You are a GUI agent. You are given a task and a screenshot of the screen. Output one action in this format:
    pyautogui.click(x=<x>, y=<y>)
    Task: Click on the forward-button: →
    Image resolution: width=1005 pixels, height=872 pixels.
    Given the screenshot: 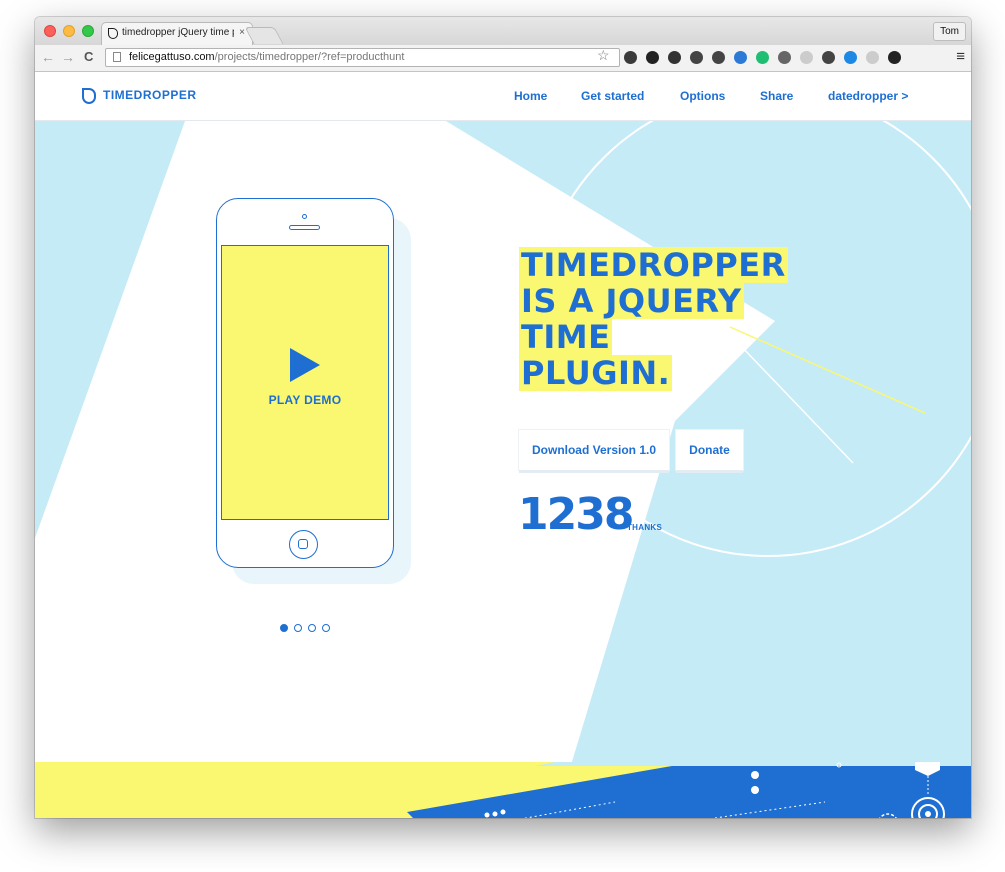 What is the action you would take?
    pyautogui.click(x=68, y=57)
    